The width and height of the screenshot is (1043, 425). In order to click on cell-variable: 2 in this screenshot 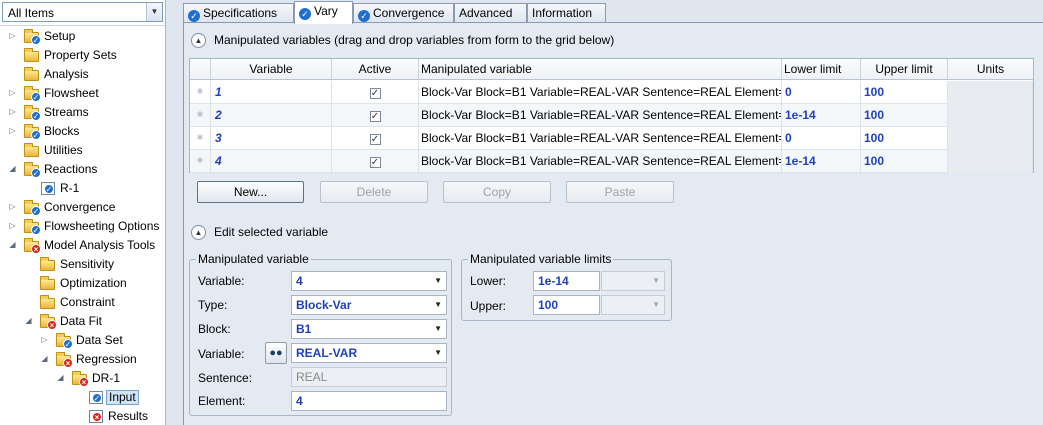, I will do `click(271, 115)`.